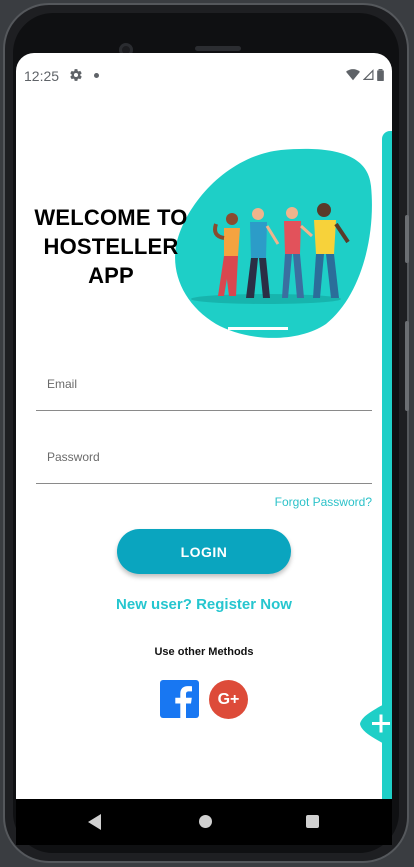 The image size is (414, 867). I want to click on google-plus-icon: G+, so click(228, 699).